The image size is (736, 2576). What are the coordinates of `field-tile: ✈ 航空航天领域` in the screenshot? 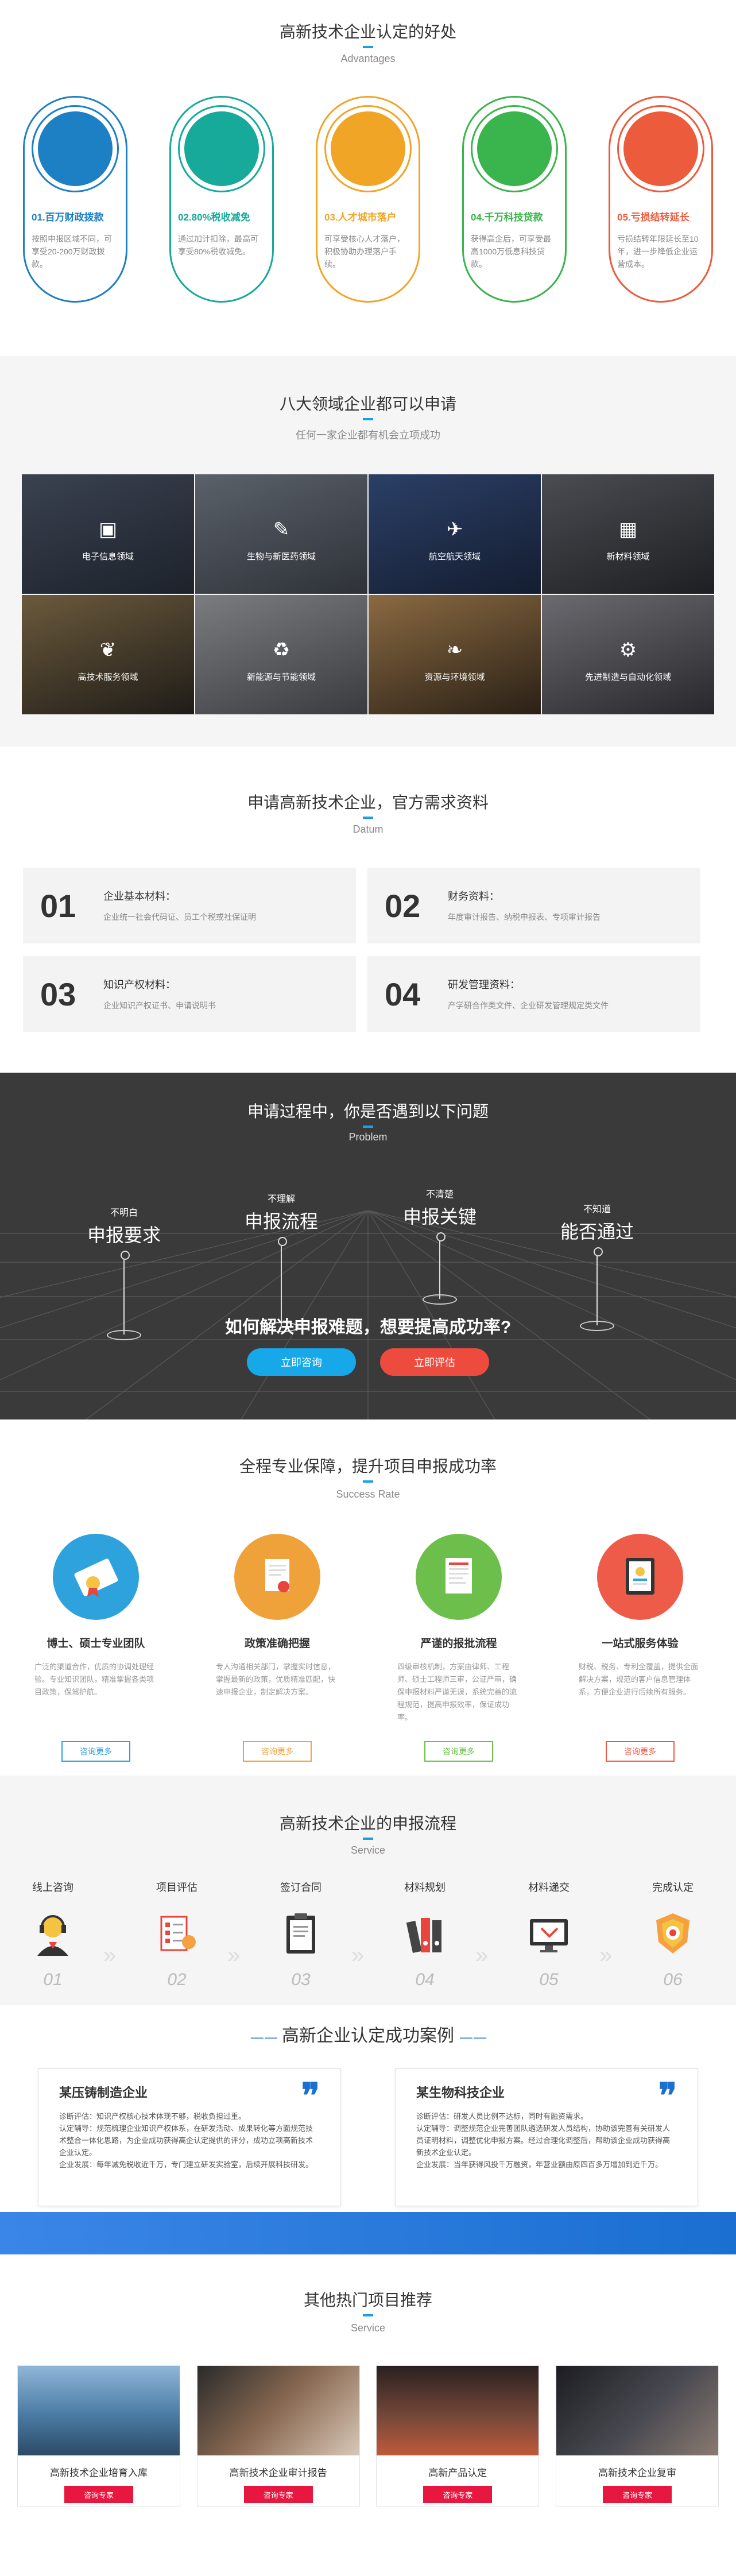 It's located at (455, 534).